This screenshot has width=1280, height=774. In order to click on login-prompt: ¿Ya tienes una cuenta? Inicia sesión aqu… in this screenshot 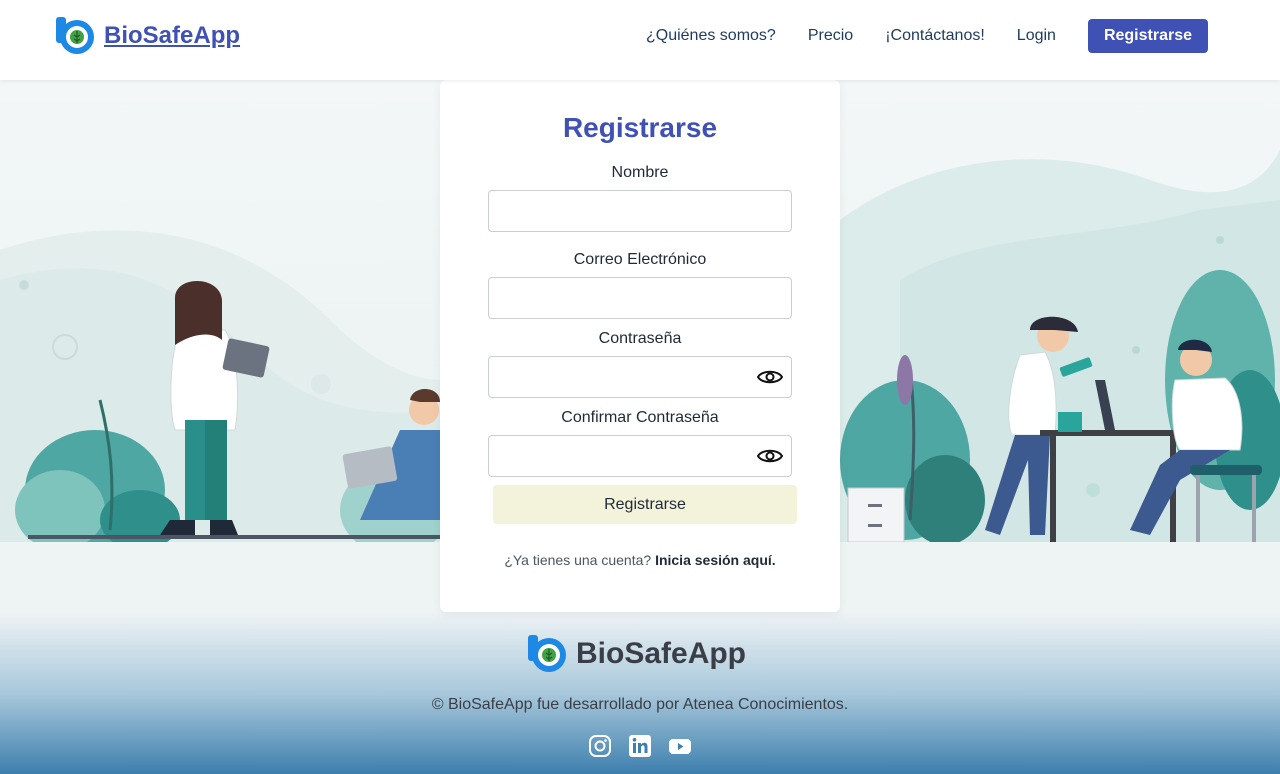, I will do `click(640, 560)`.